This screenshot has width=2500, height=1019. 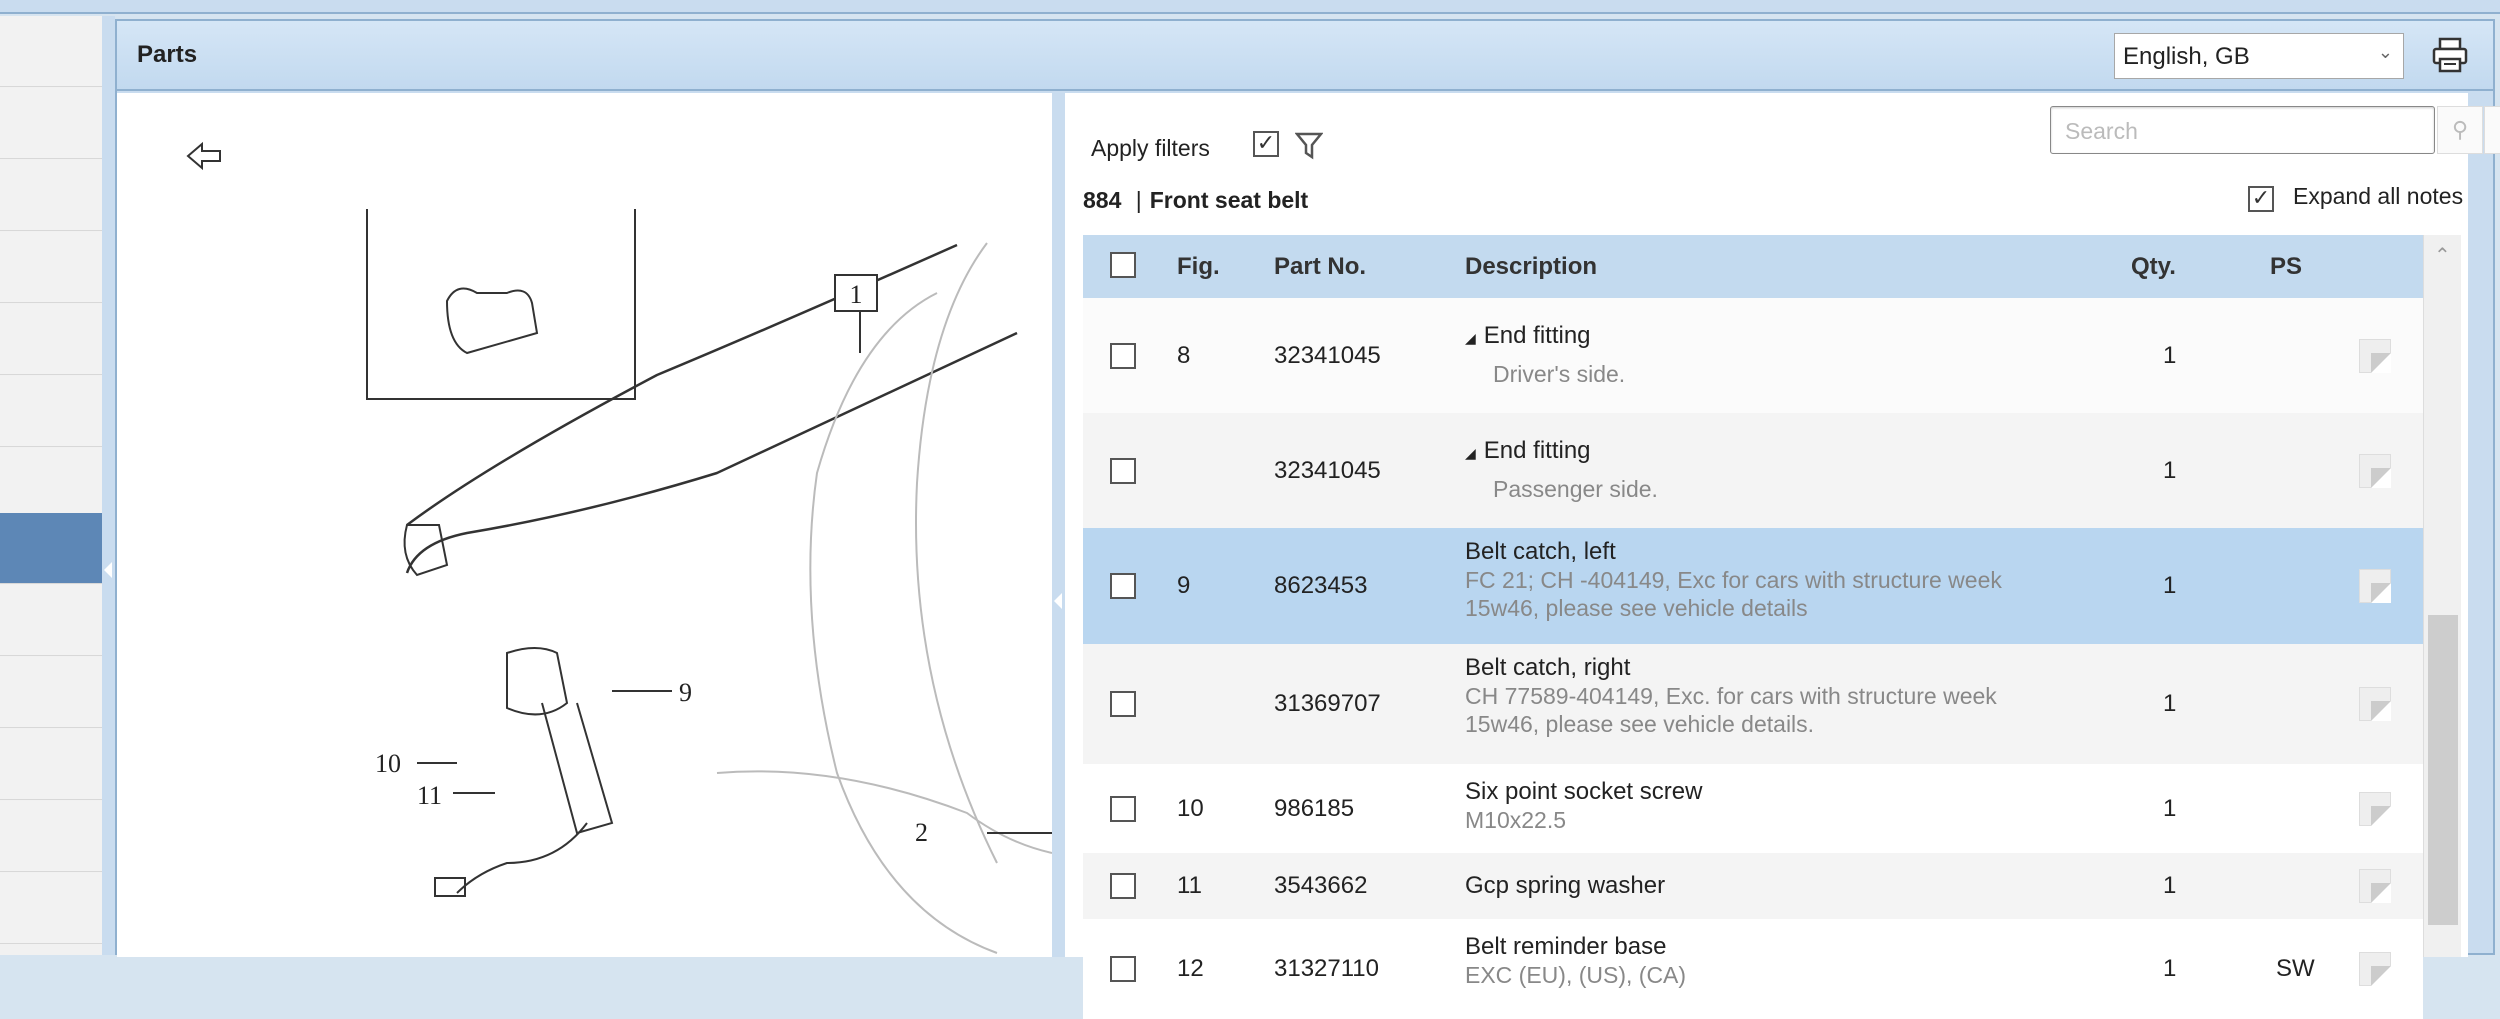 I want to click on group-title: 884 | Front seat belt, so click(x=1195, y=200).